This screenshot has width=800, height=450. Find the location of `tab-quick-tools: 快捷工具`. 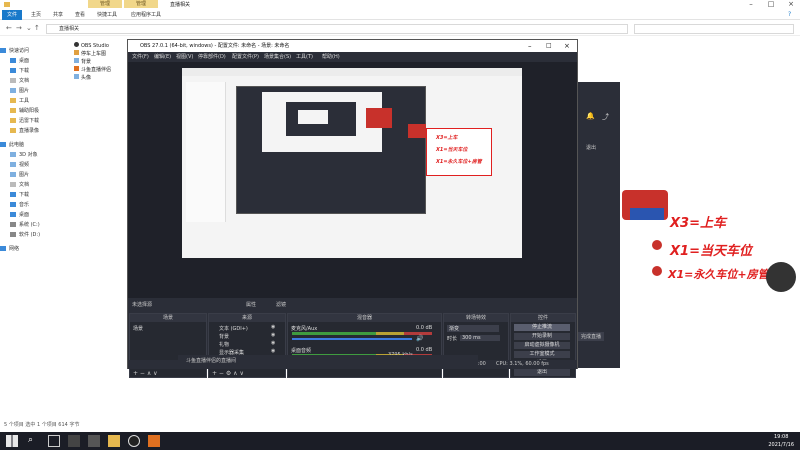

tab-quick-tools: 快捷工具 is located at coordinates (107, 15).